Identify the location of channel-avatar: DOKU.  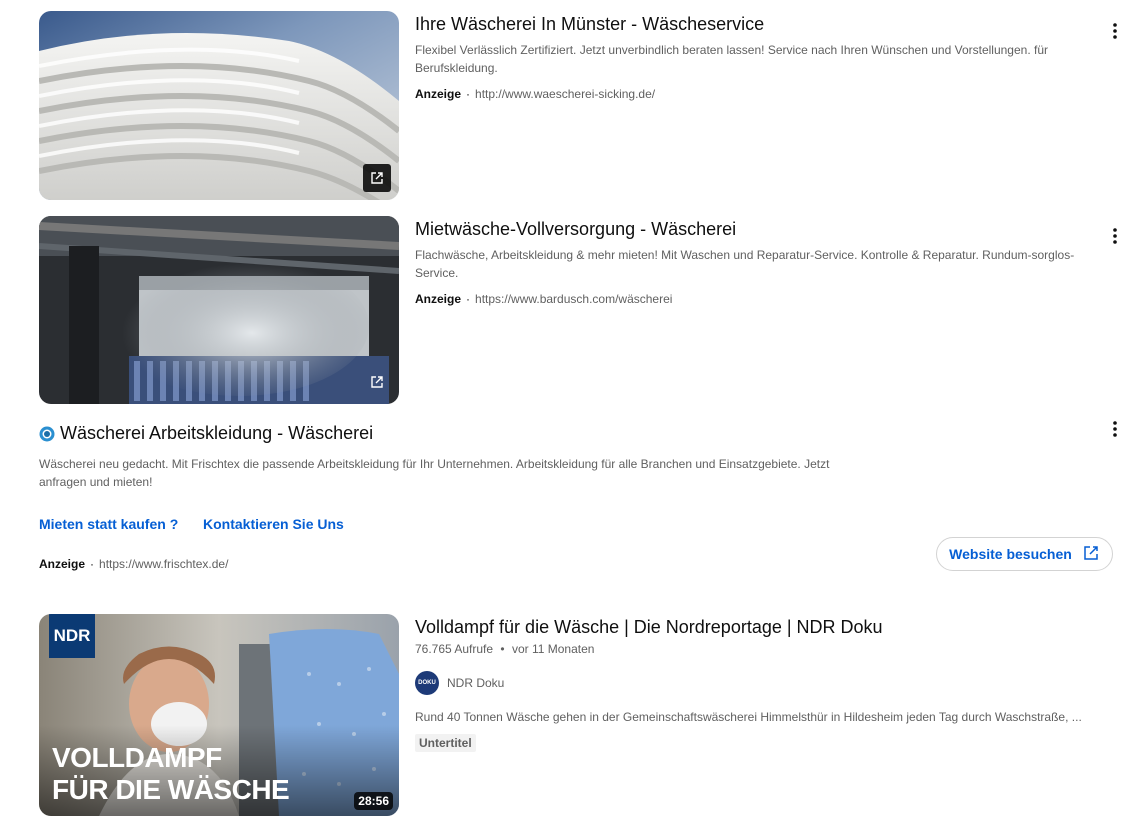
(427, 683).